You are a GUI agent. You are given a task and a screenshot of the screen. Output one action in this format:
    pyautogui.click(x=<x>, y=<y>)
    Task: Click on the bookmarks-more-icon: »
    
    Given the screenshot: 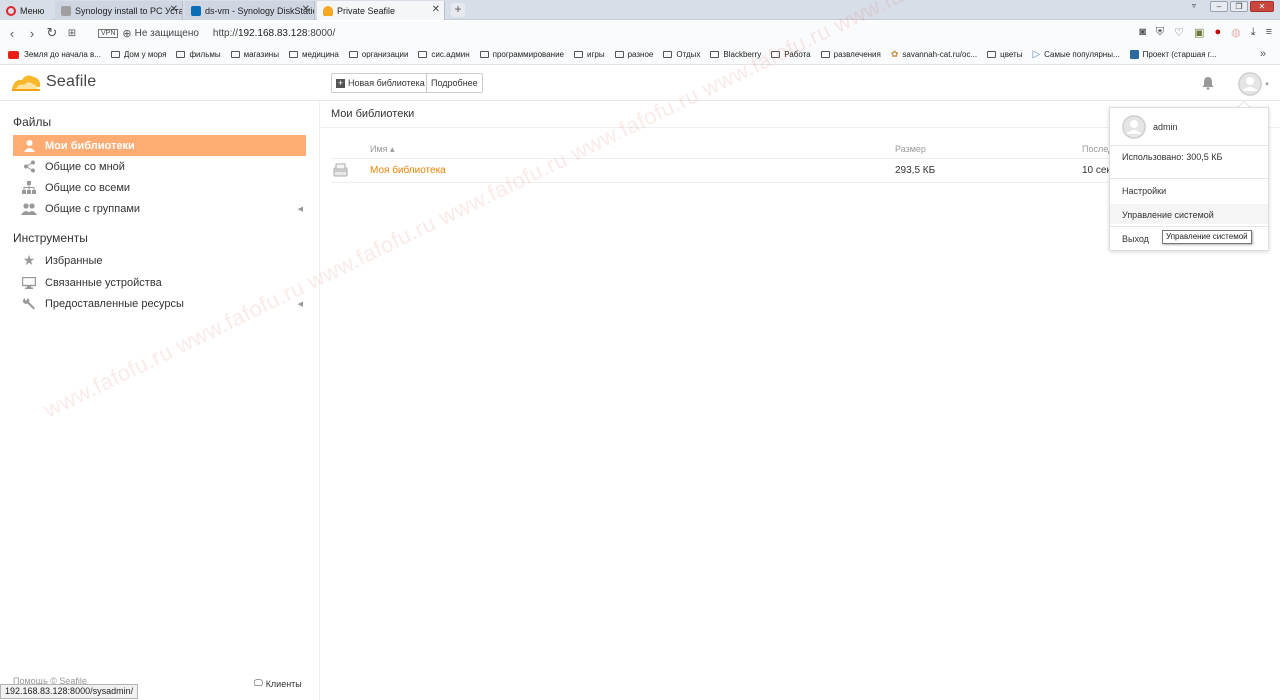 What is the action you would take?
    pyautogui.click(x=1263, y=54)
    